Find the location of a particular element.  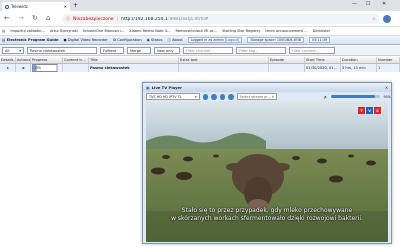

tab-about-label: About is located at coordinates (177, 39).